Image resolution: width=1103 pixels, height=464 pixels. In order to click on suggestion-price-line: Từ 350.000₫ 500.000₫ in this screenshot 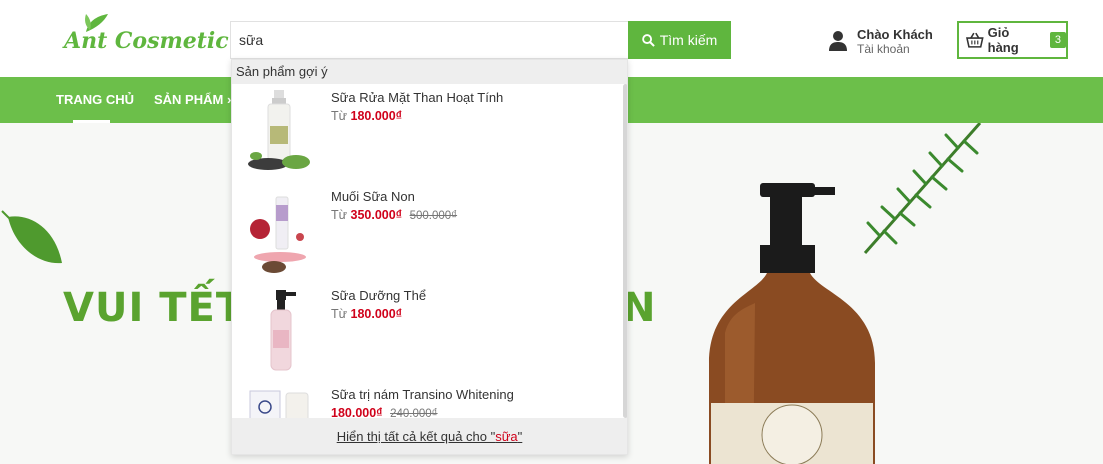, I will do `click(394, 215)`.